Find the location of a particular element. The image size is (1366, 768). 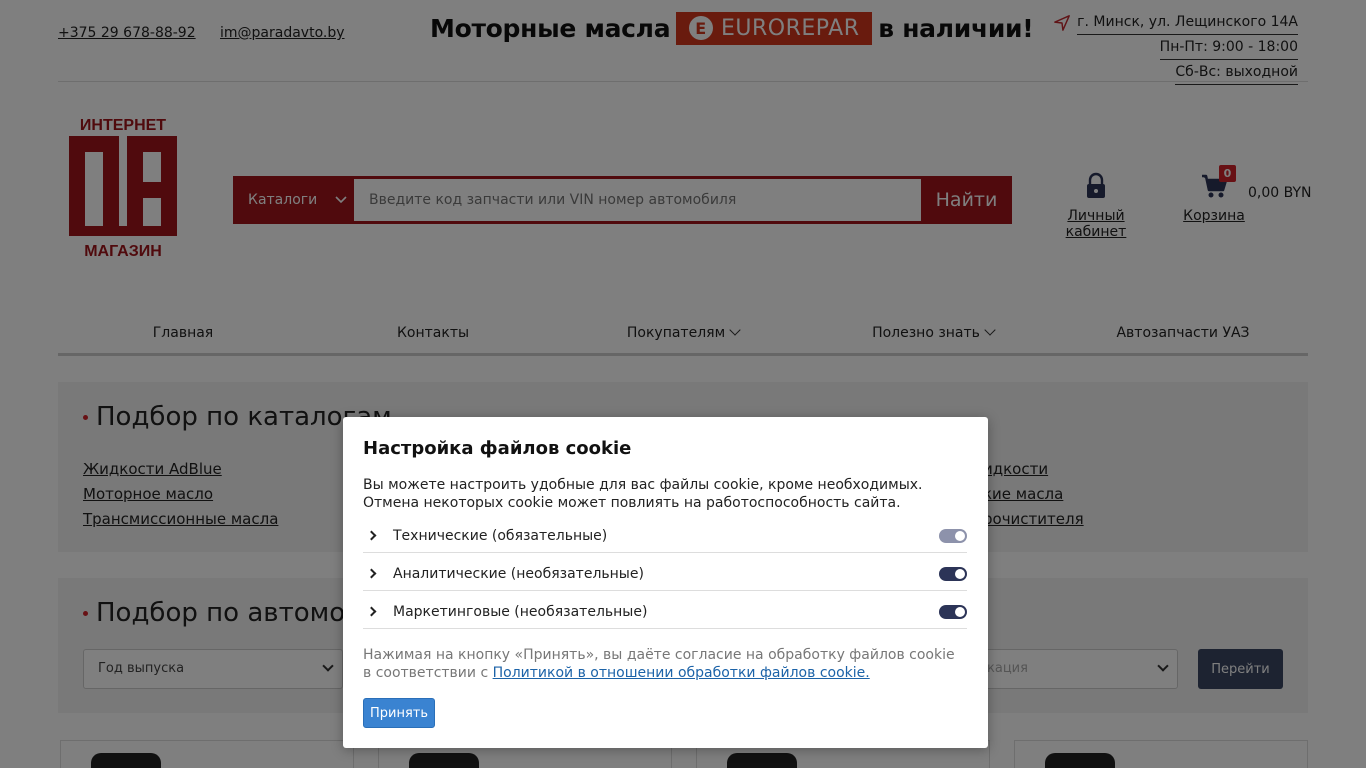

technical-cookies-toggle is located at coordinates (953, 535).